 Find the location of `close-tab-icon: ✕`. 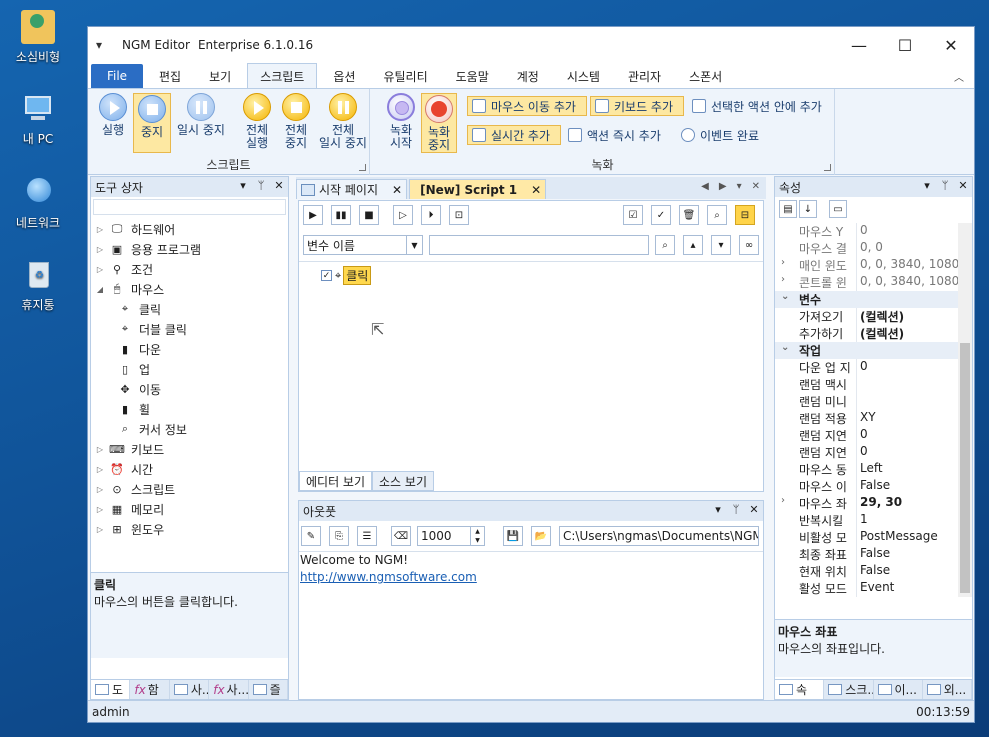

close-tab-icon: ✕ is located at coordinates (397, 190).